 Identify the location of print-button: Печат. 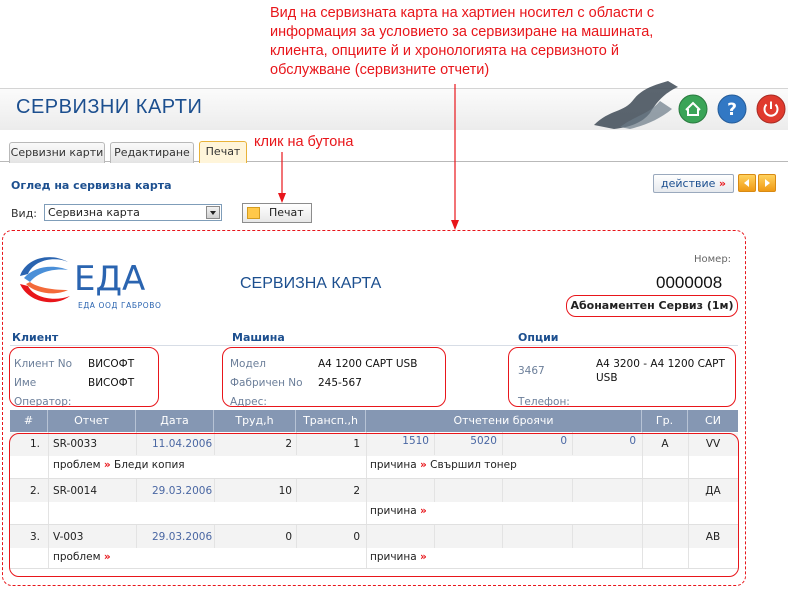
(277, 213).